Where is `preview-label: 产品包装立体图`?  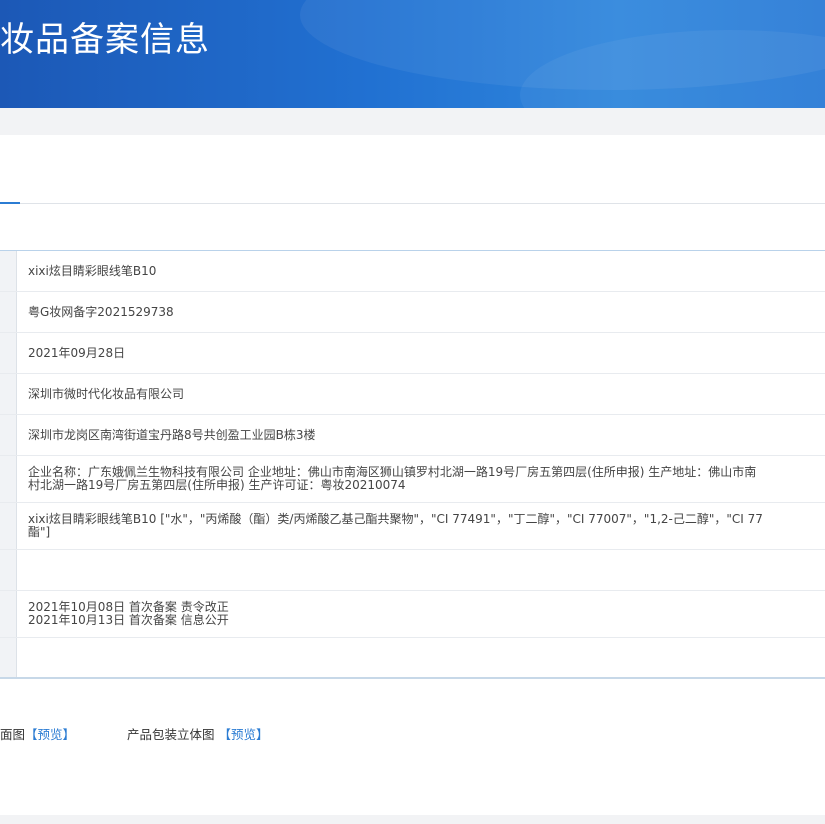
preview-label: 产品包装立体图 is located at coordinates (171, 734).